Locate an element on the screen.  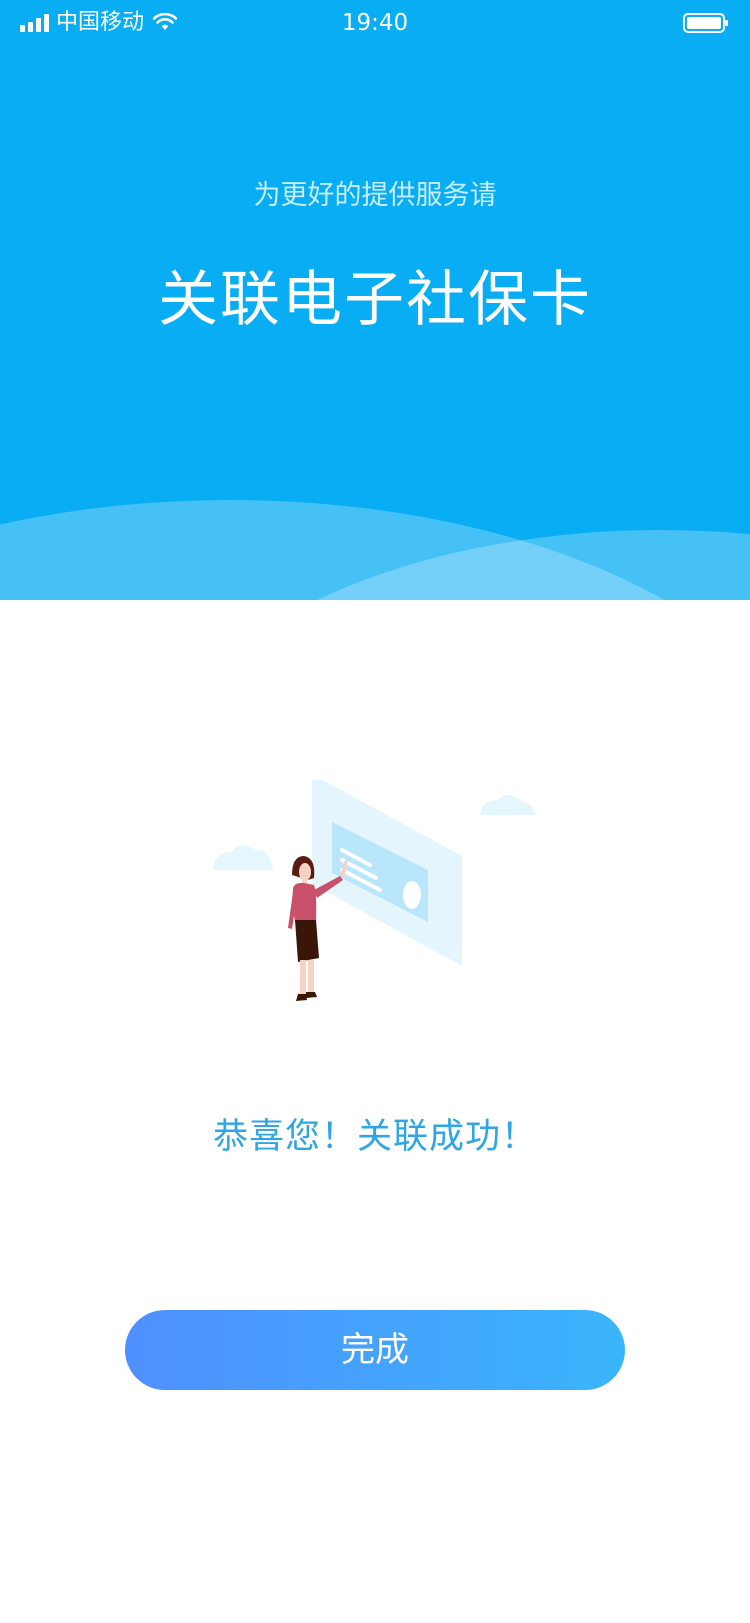
success-message: 恭喜您！关联成功！ is located at coordinates (374, 1137).